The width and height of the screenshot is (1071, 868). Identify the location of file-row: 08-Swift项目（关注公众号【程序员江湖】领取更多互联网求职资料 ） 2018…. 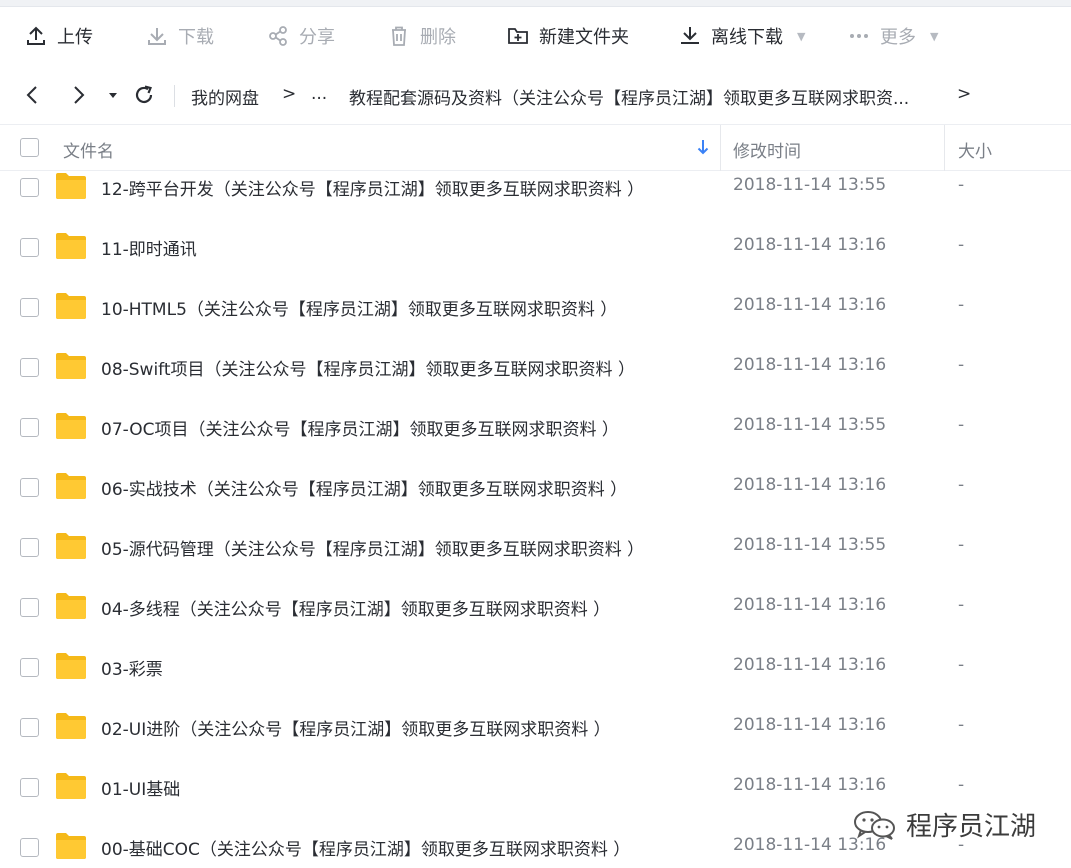
(535, 368).